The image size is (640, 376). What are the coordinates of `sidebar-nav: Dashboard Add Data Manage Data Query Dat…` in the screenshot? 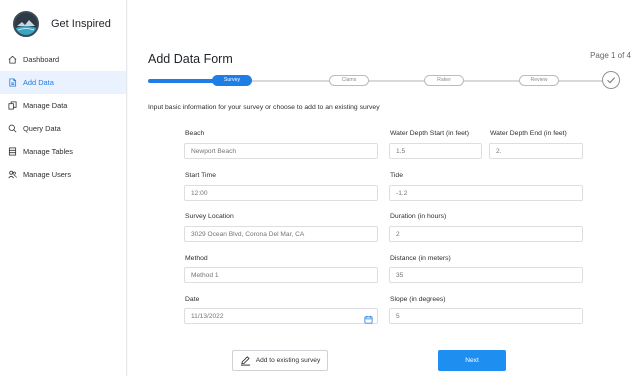 It's located at (63, 117).